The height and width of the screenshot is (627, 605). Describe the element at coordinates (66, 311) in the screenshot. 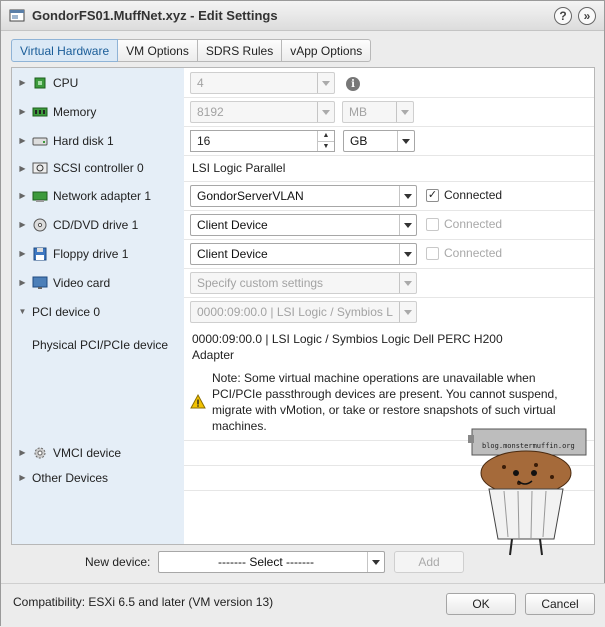

I see `pci-label: PCI device 0` at that location.